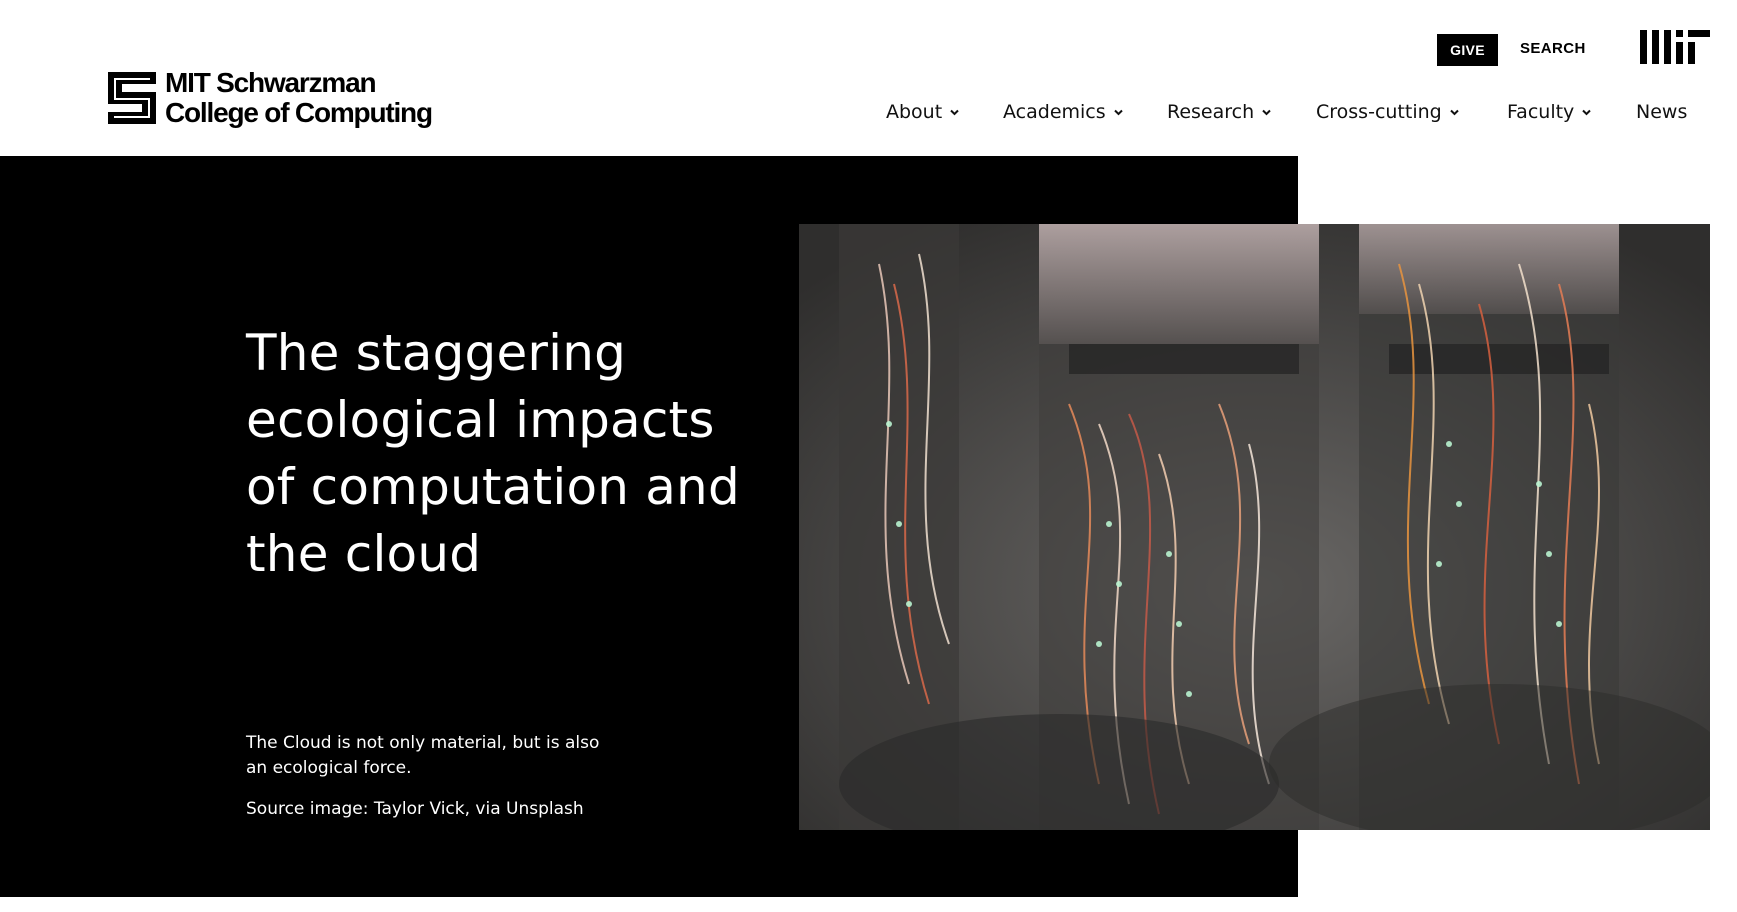  Describe the element at coordinates (271, 82) in the screenshot. I see `logo-line-1: MIT Schwarzman` at that location.